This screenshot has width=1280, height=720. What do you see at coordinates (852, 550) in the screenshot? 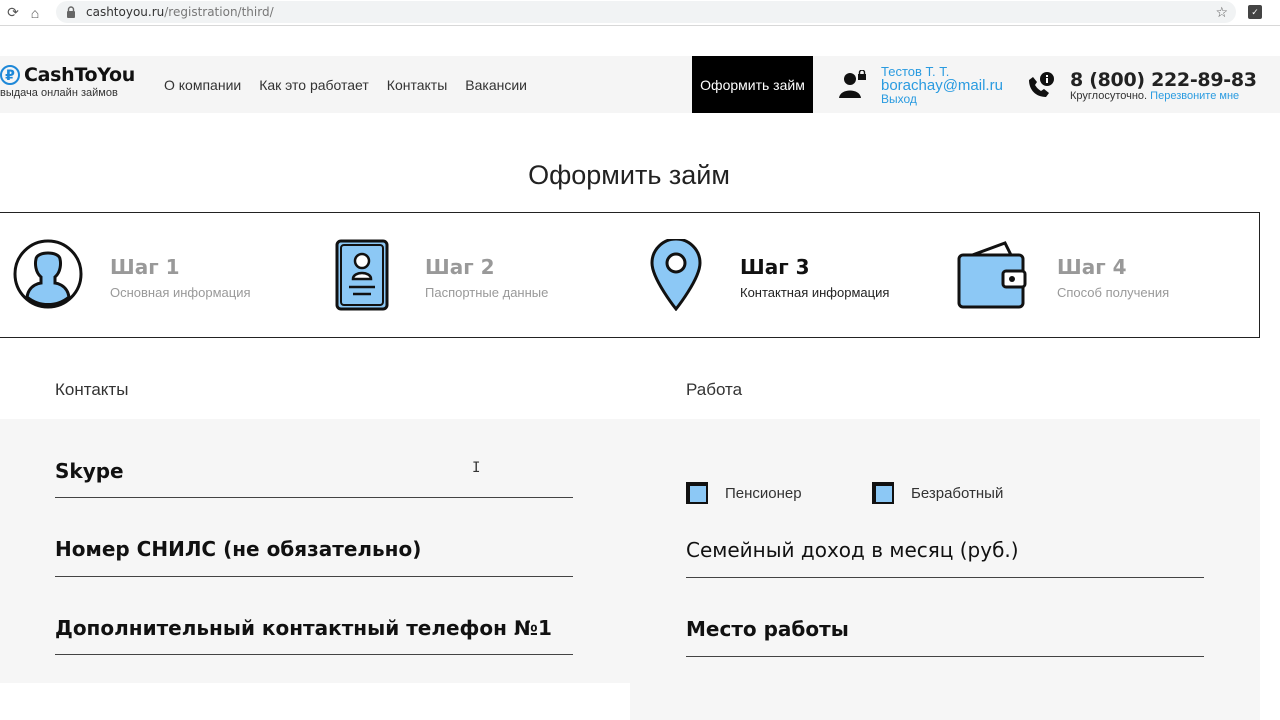
I see `family-income-label: Семейный доход в месяц (руб.)` at bounding box center [852, 550].